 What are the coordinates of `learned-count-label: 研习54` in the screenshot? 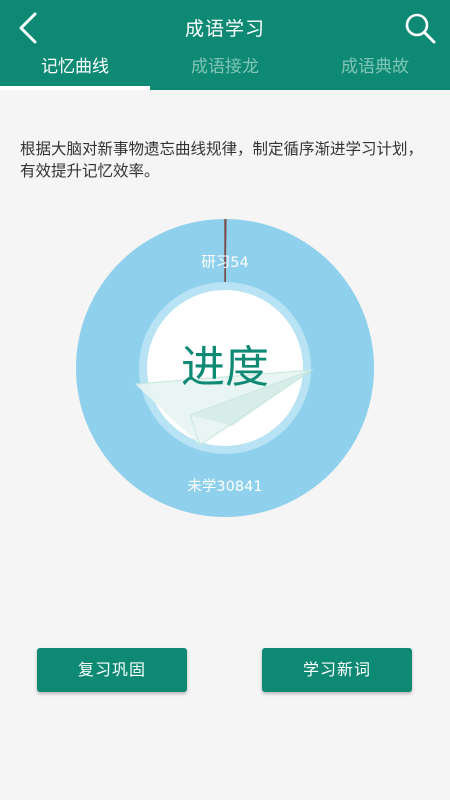 It's located at (224, 263).